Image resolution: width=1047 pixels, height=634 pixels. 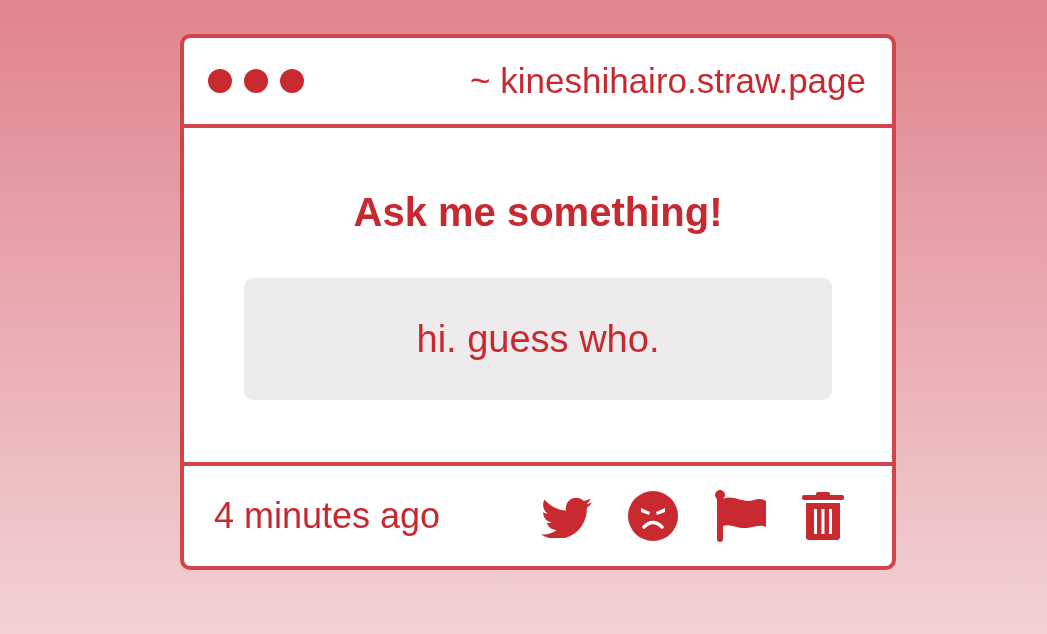 I want to click on timestamp: 4 minutes ago, so click(x=327, y=516).